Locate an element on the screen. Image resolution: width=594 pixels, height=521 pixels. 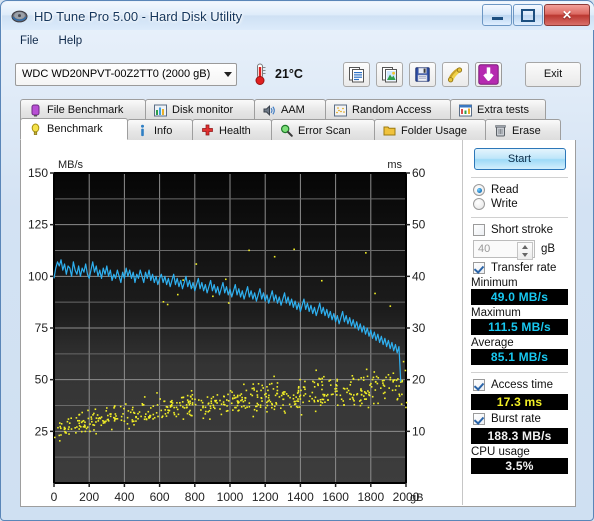
copy-text-icon is located at coordinates (356, 74).